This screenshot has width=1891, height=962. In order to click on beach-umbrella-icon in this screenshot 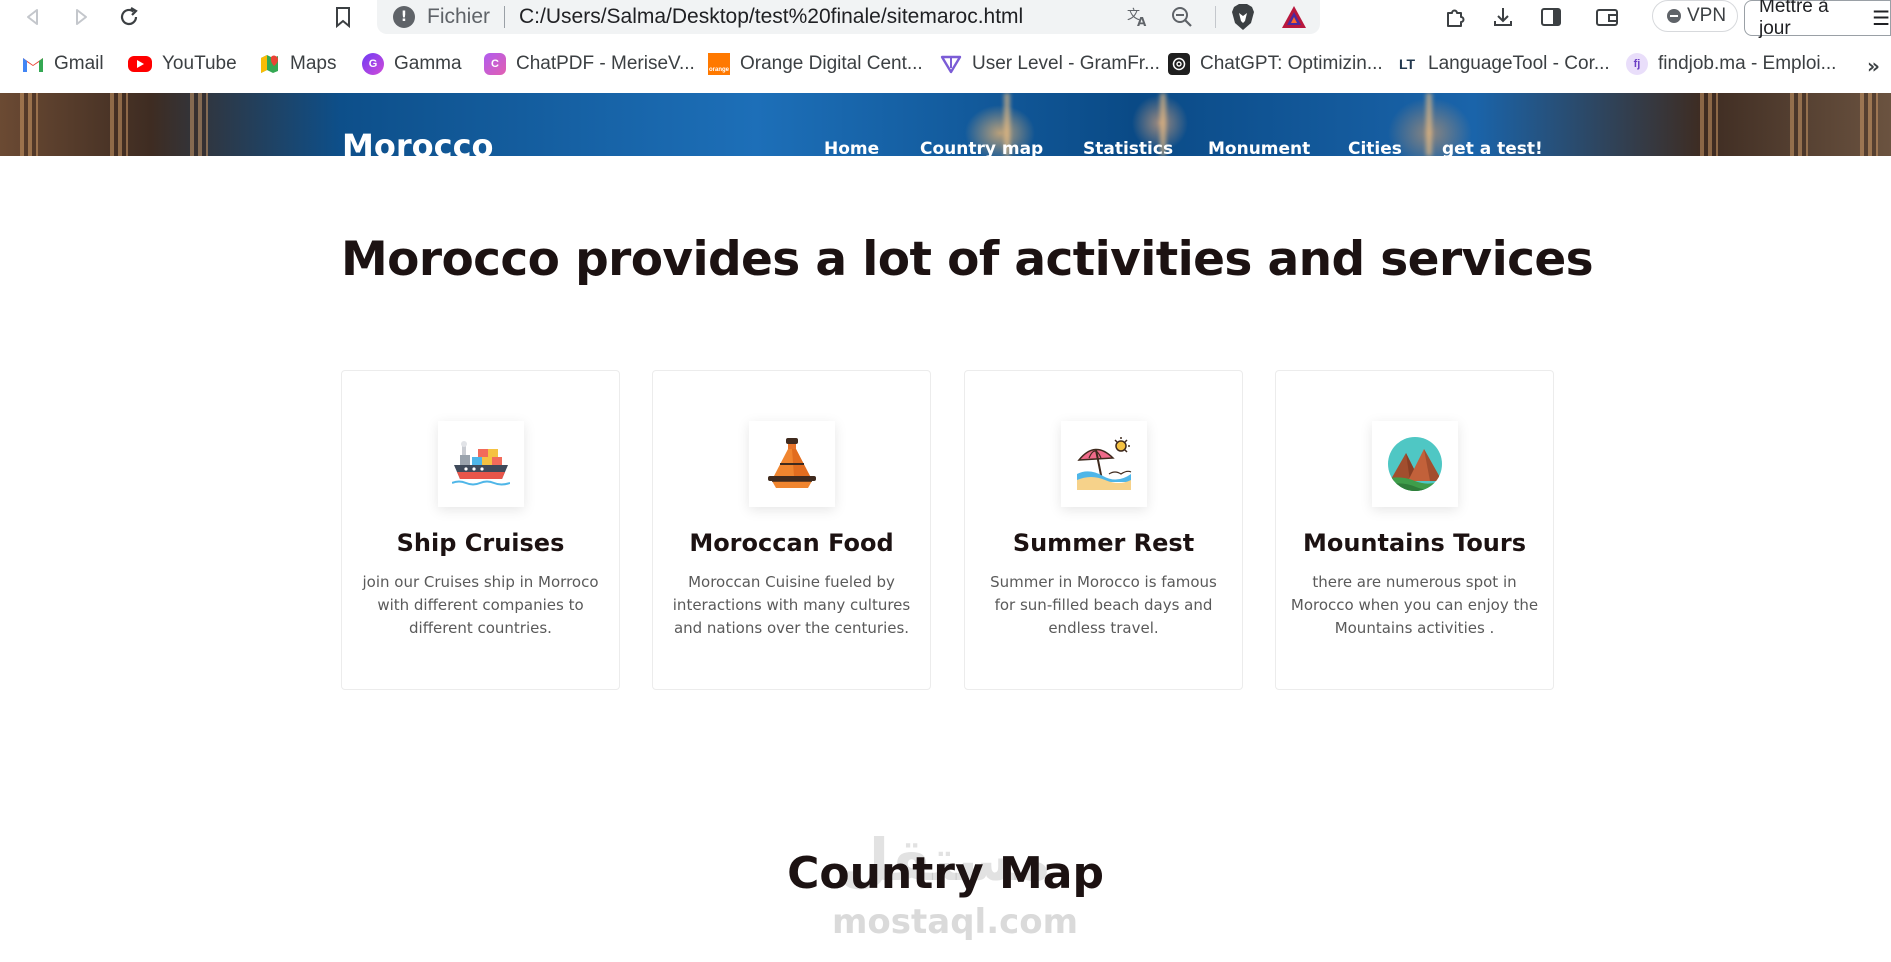, I will do `click(1104, 464)`.